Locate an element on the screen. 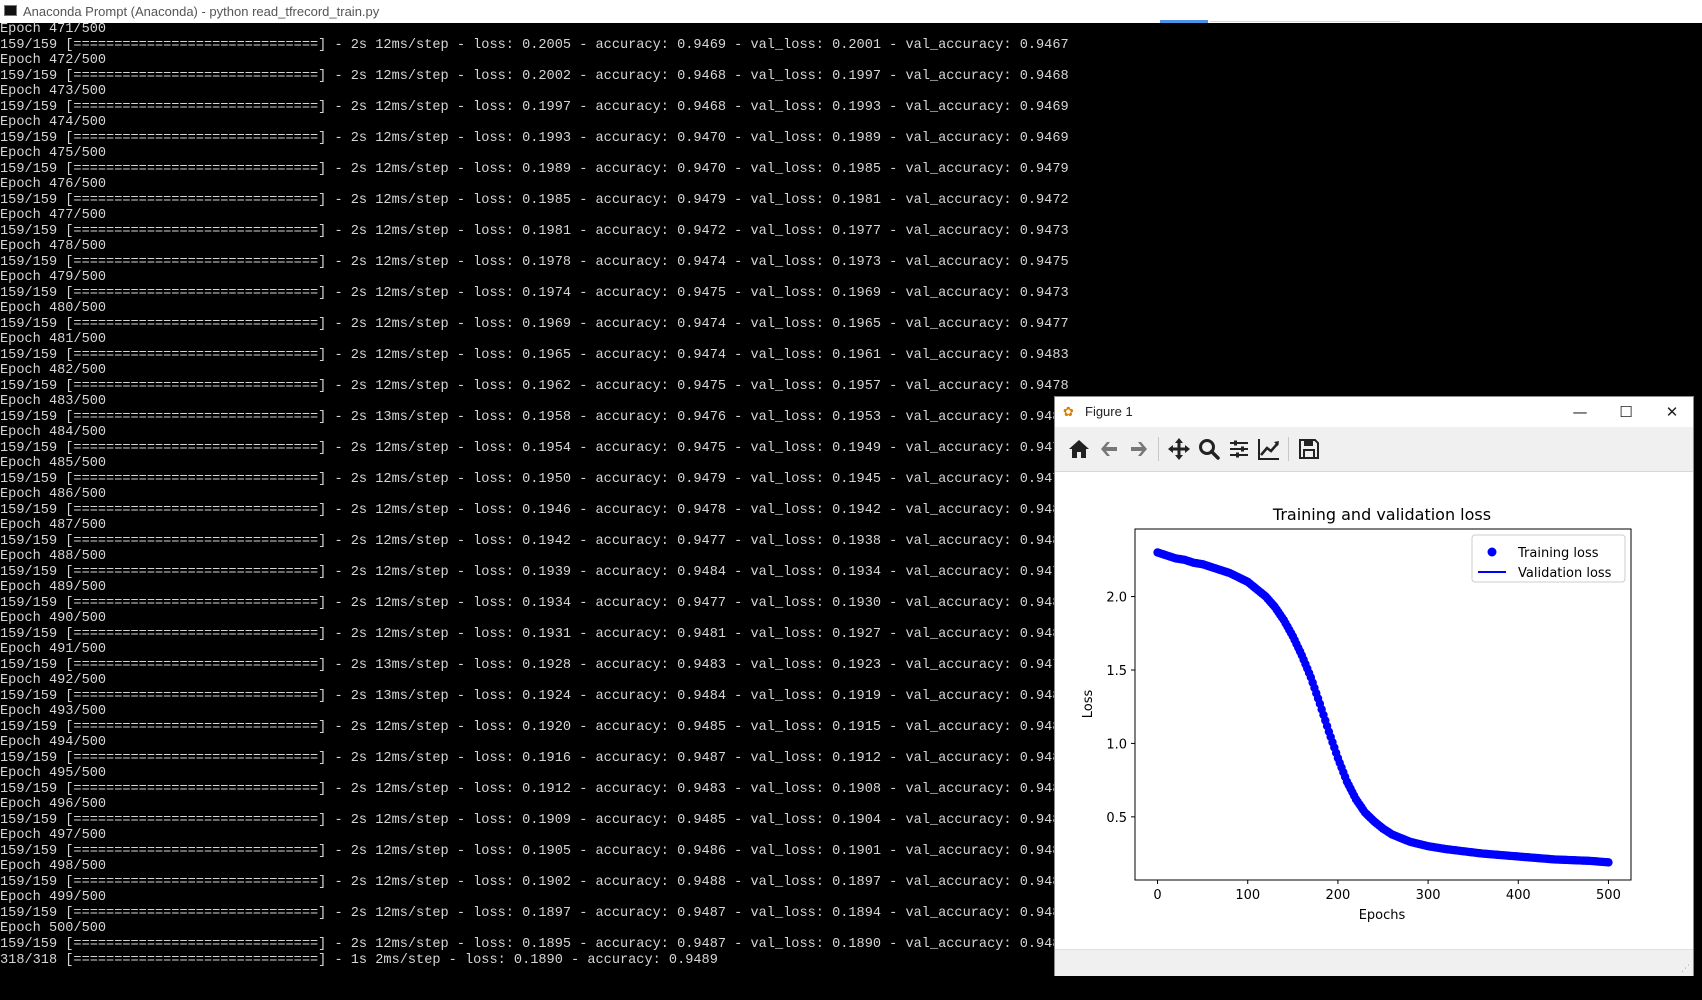 The image size is (1702, 1000). y-tick-label: 0.5 is located at coordinates (1116, 818).